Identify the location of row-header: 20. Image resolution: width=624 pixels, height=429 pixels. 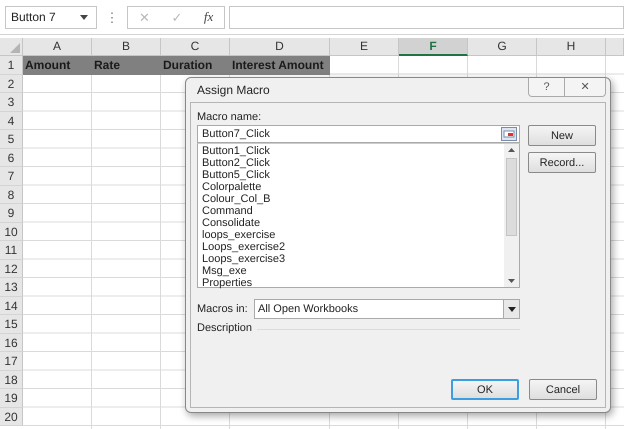
(11, 417).